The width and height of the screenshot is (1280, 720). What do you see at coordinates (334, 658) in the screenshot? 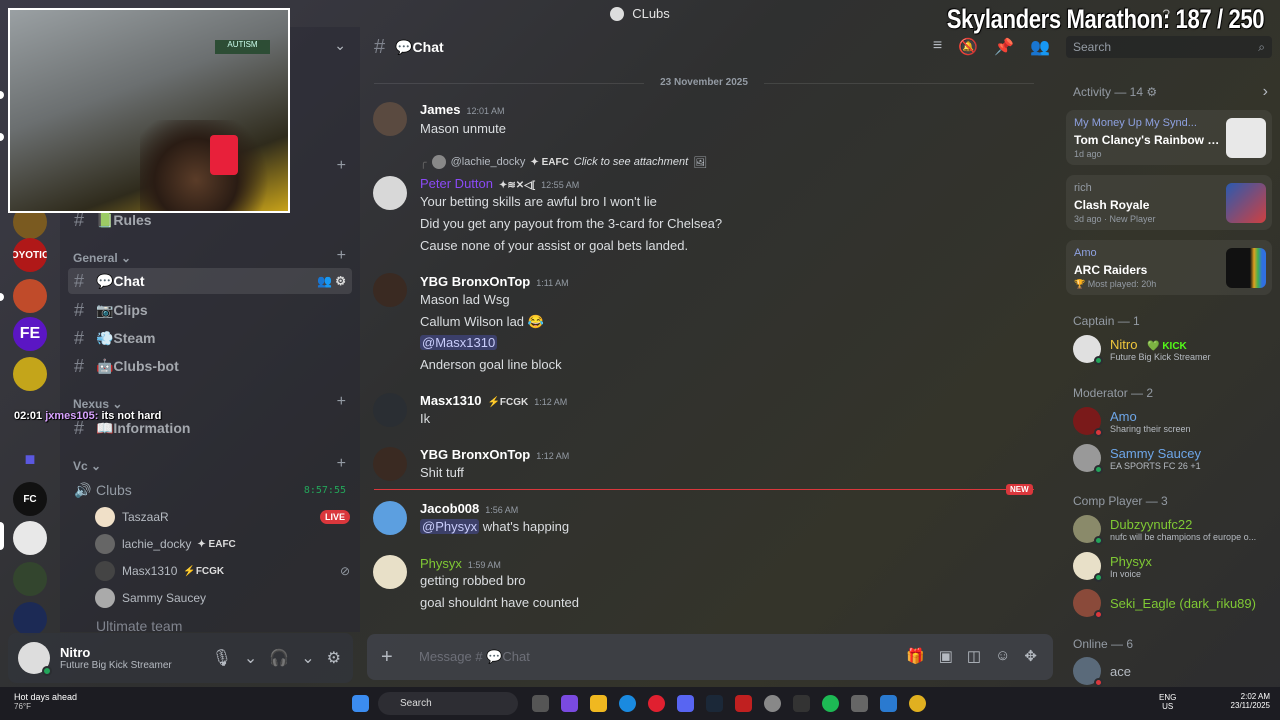
I see `gear-icon: ⚙` at bounding box center [334, 658].